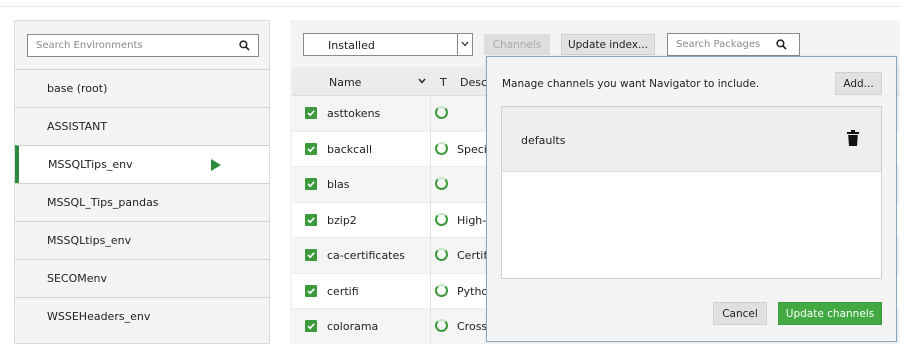 The height and width of the screenshot is (344, 900). What do you see at coordinates (366, 255) in the screenshot?
I see `package-name: ca-certificates` at bounding box center [366, 255].